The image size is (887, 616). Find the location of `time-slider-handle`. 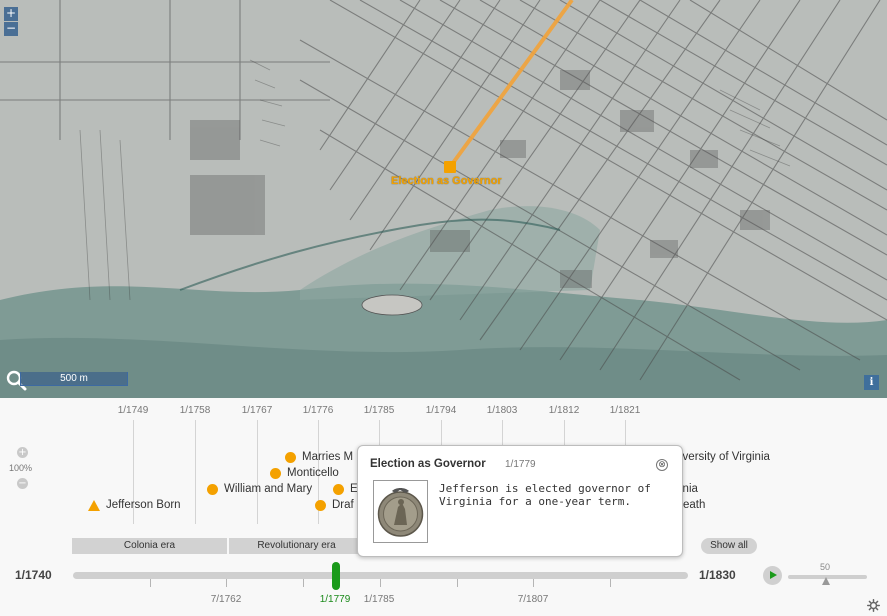

time-slider-handle is located at coordinates (336, 576).